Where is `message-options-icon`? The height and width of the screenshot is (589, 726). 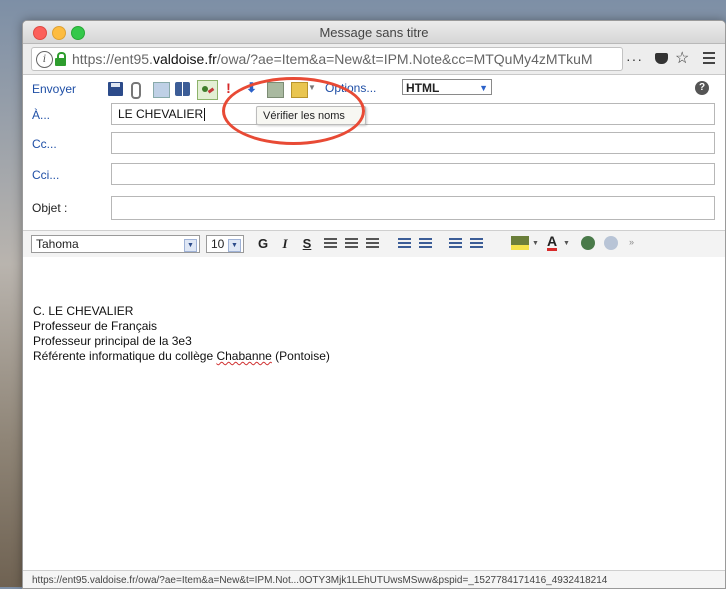 message-options-icon is located at coordinates (275, 90).